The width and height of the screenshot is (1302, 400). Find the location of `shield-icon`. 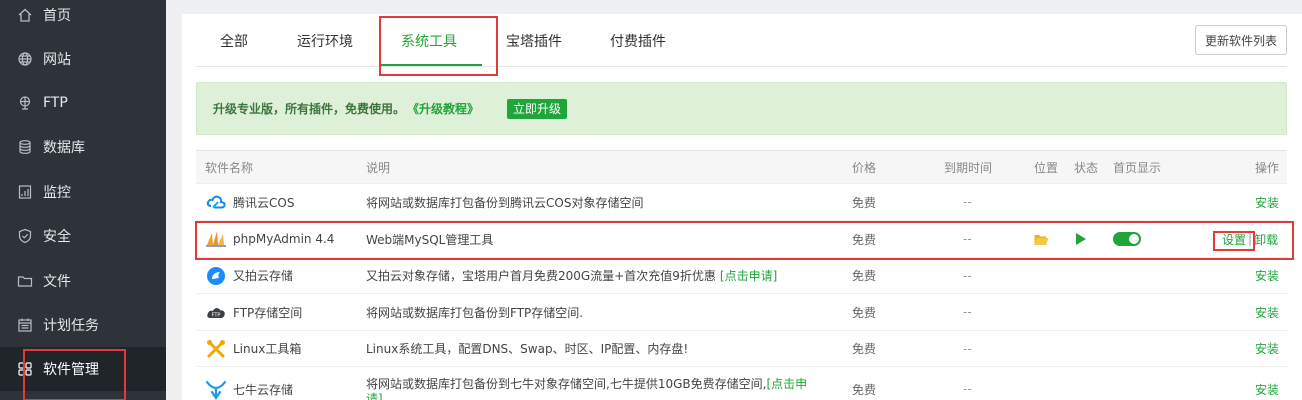

shield-icon is located at coordinates (25, 236).